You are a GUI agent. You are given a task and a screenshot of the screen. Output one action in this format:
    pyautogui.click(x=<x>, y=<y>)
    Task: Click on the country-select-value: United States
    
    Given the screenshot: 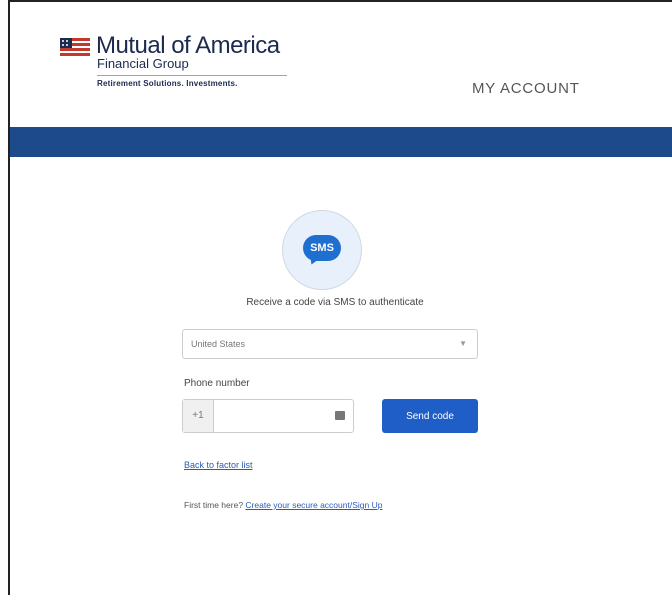 What is the action you would take?
    pyautogui.click(x=218, y=344)
    